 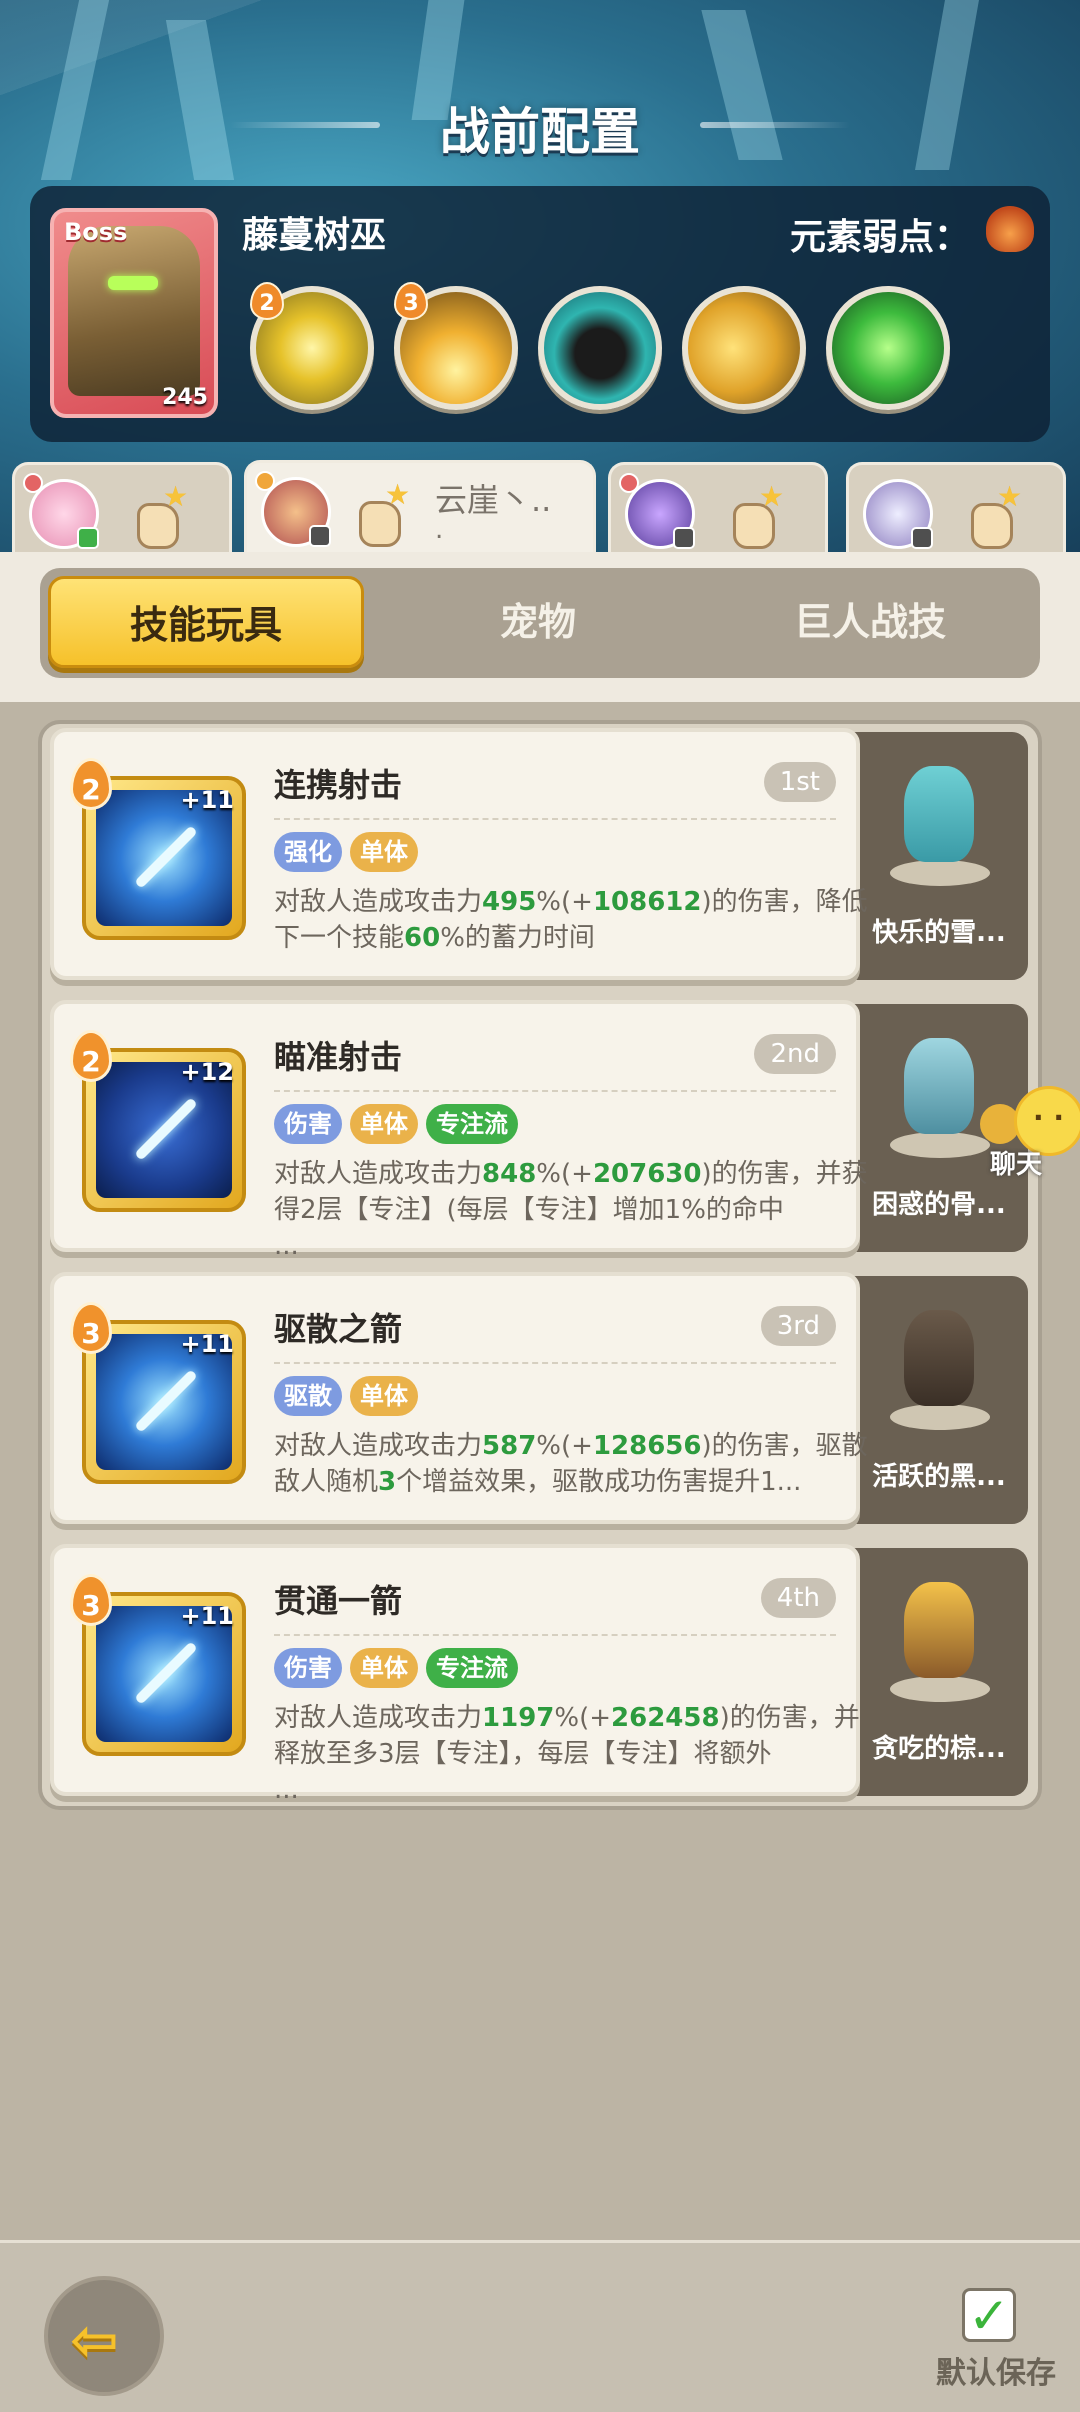 I want to click on boss-name: 藤蔓树巫, so click(x=314, y=235).